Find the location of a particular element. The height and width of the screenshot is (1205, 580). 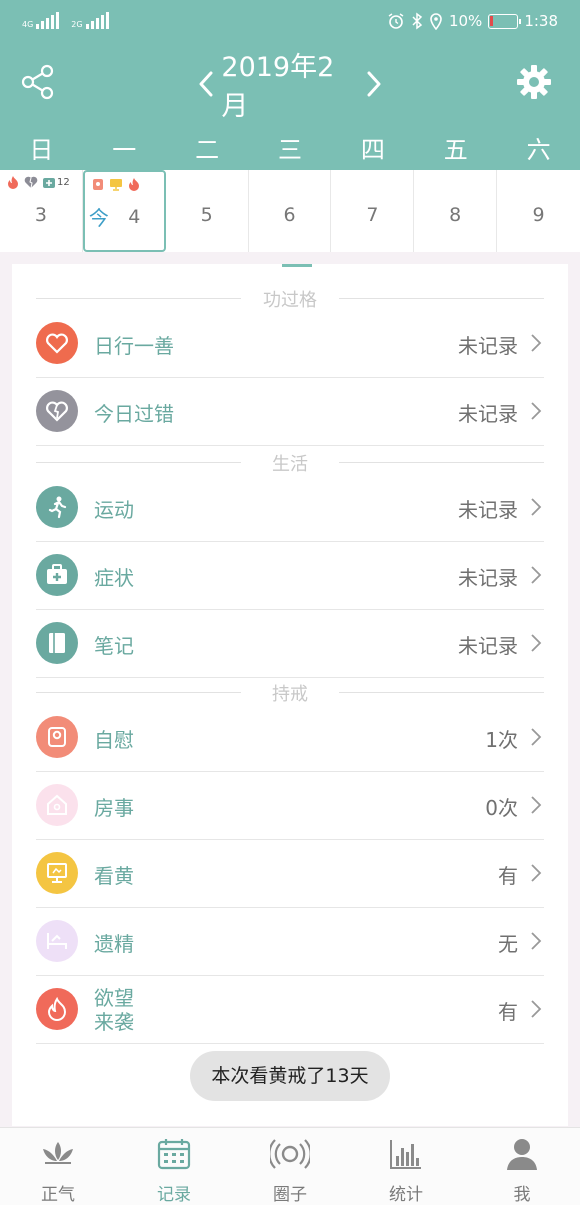

date-cell: 5 is located at coordinates (207, 211).